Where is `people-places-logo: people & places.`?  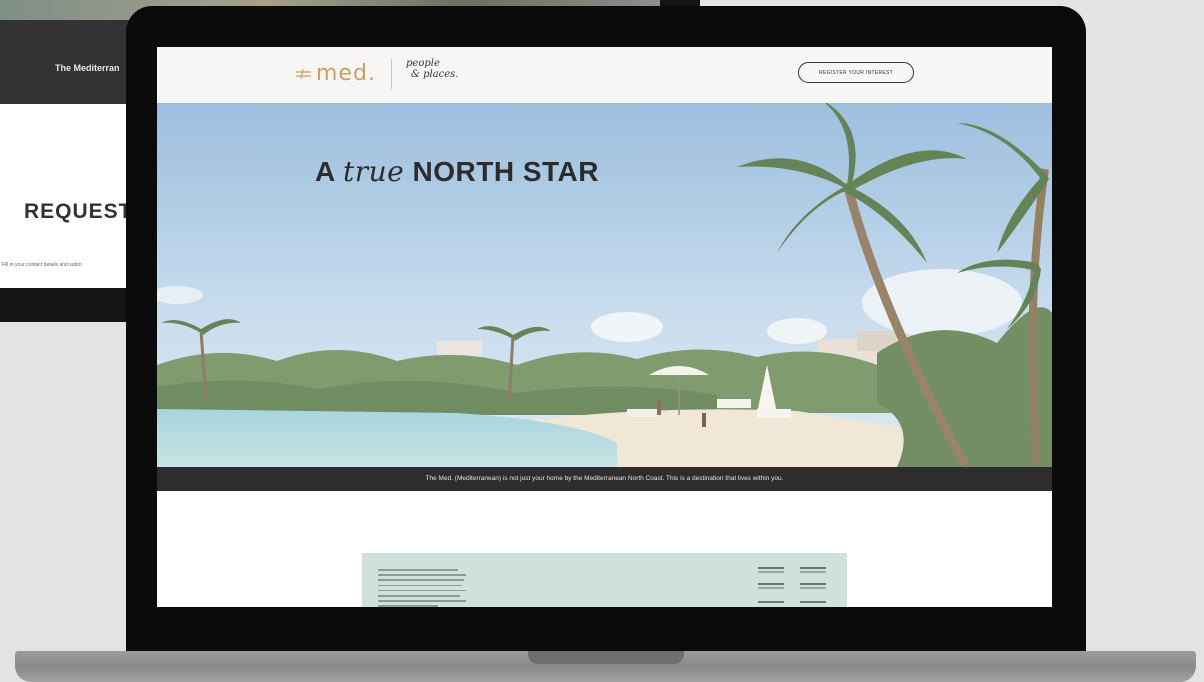 people-places-logo: people & places. is located at coordinates (432, 69).